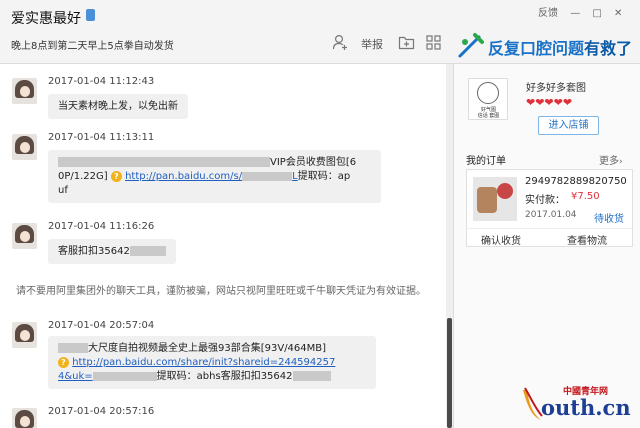 The height and width of the screenshot is (428, 640). I want to click on baidu-pan-link: http://pan.baidu.com/s/L, so click(211, 176).